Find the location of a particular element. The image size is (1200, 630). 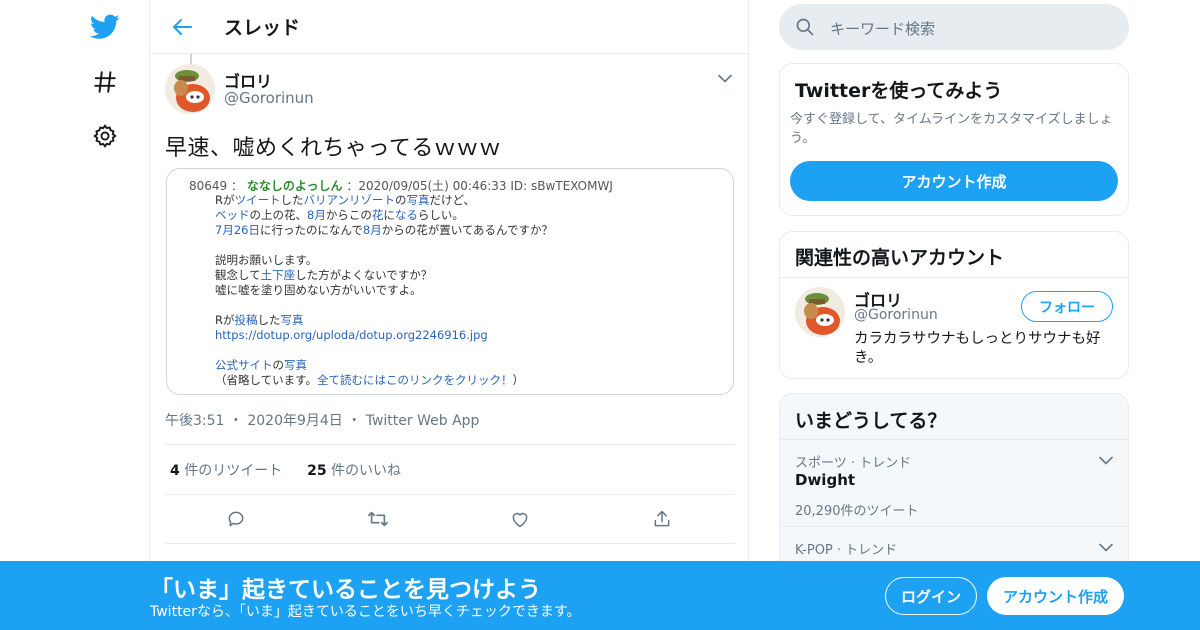

search-input: キーワード検索 is located at coordinates (882, 28).